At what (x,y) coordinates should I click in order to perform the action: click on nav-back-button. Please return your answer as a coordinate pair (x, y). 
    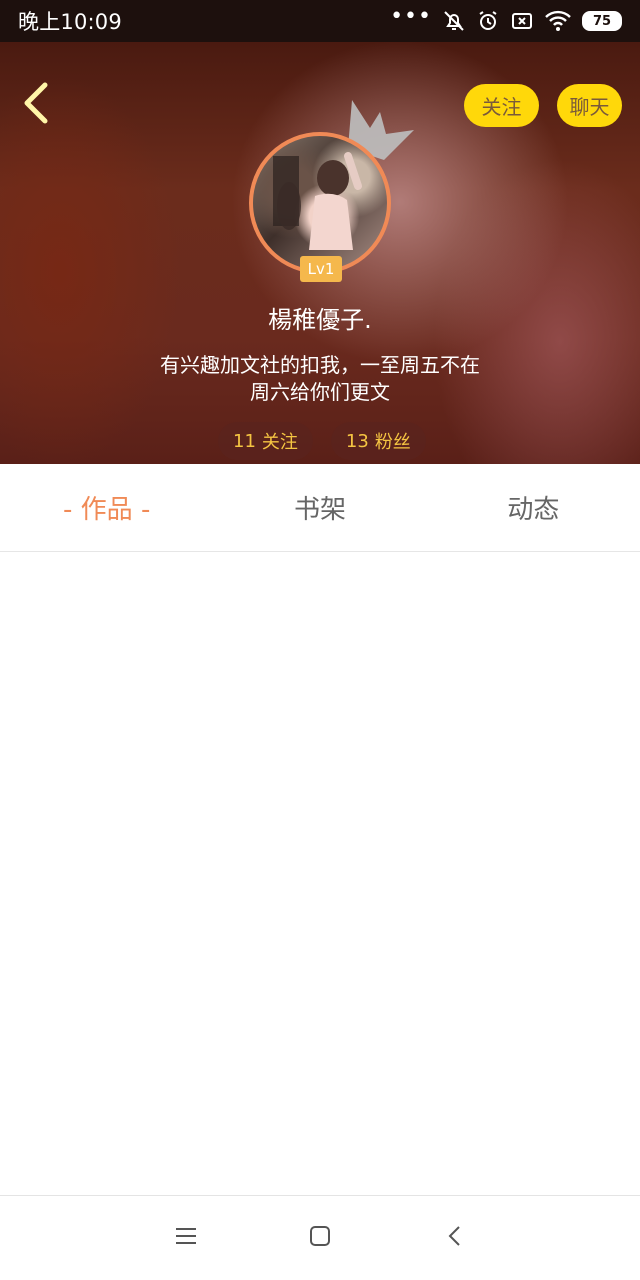
    Looking at the image, I should click on (454, 1238).